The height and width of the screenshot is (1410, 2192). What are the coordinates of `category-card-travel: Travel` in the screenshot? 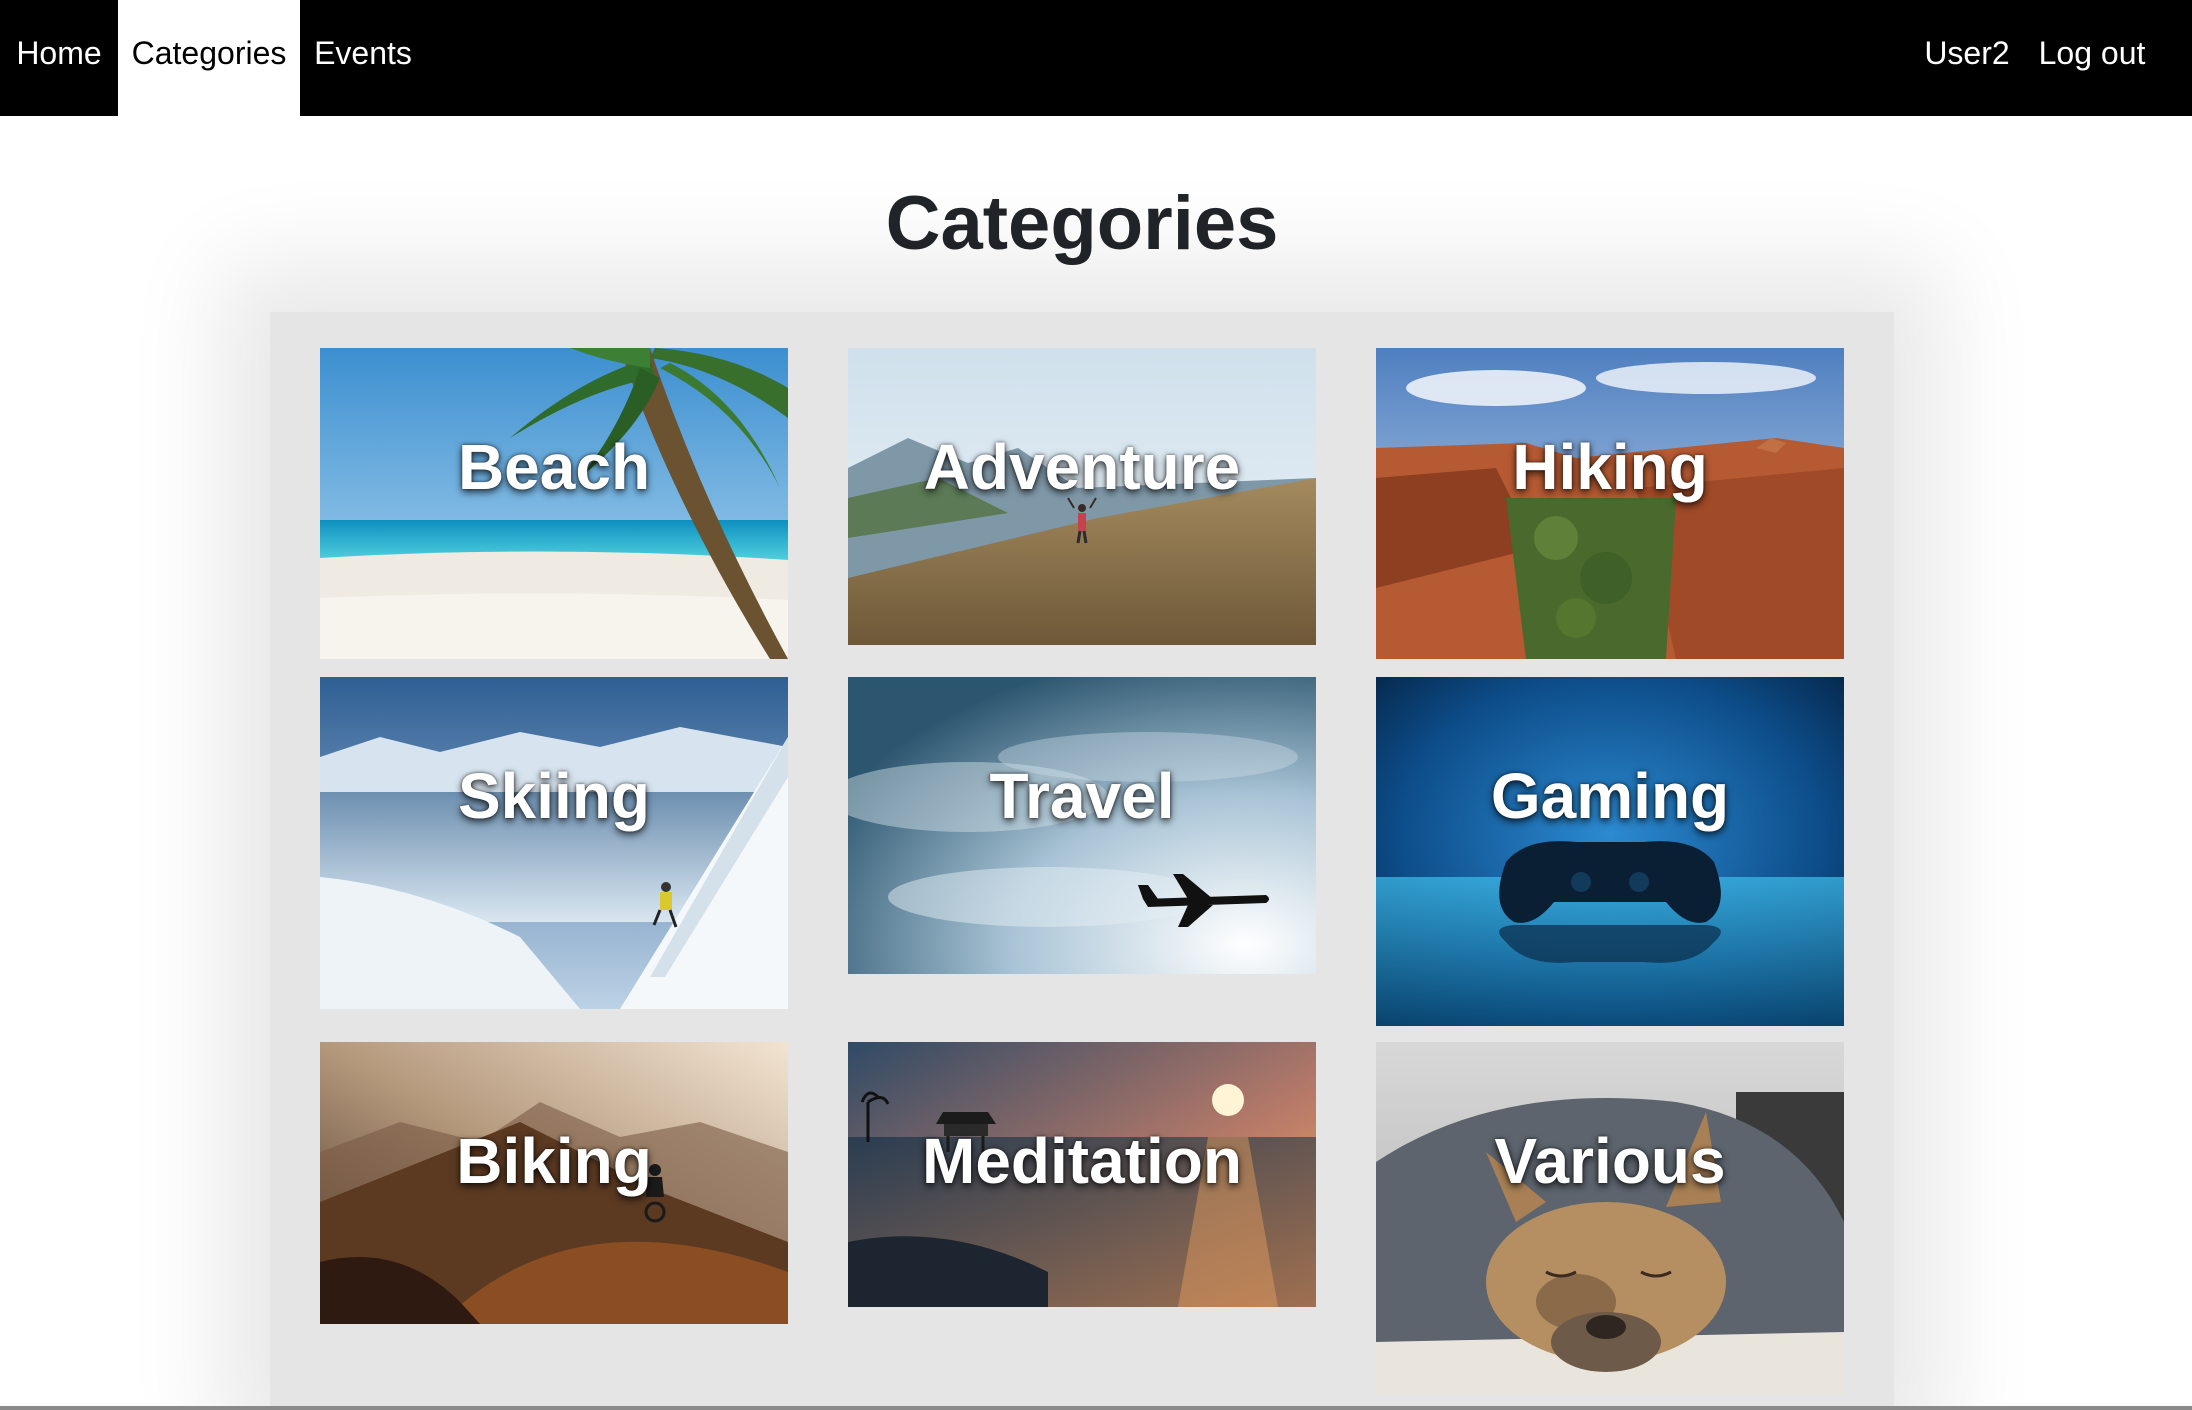 It's located at (1082, 825).